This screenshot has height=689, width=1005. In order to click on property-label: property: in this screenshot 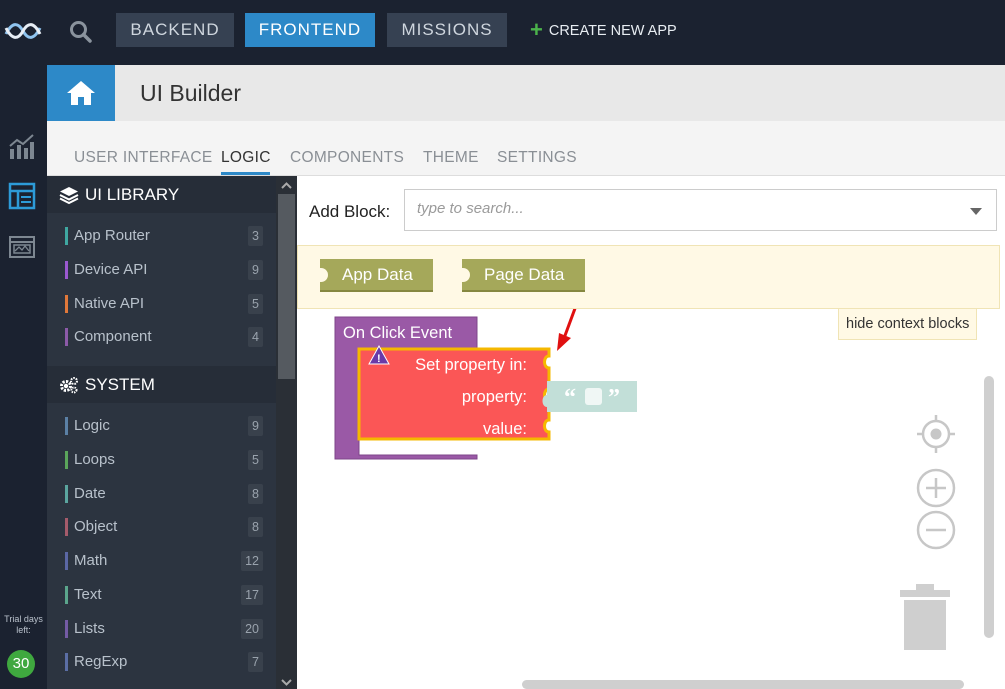, I will do `click(494, 397)`.